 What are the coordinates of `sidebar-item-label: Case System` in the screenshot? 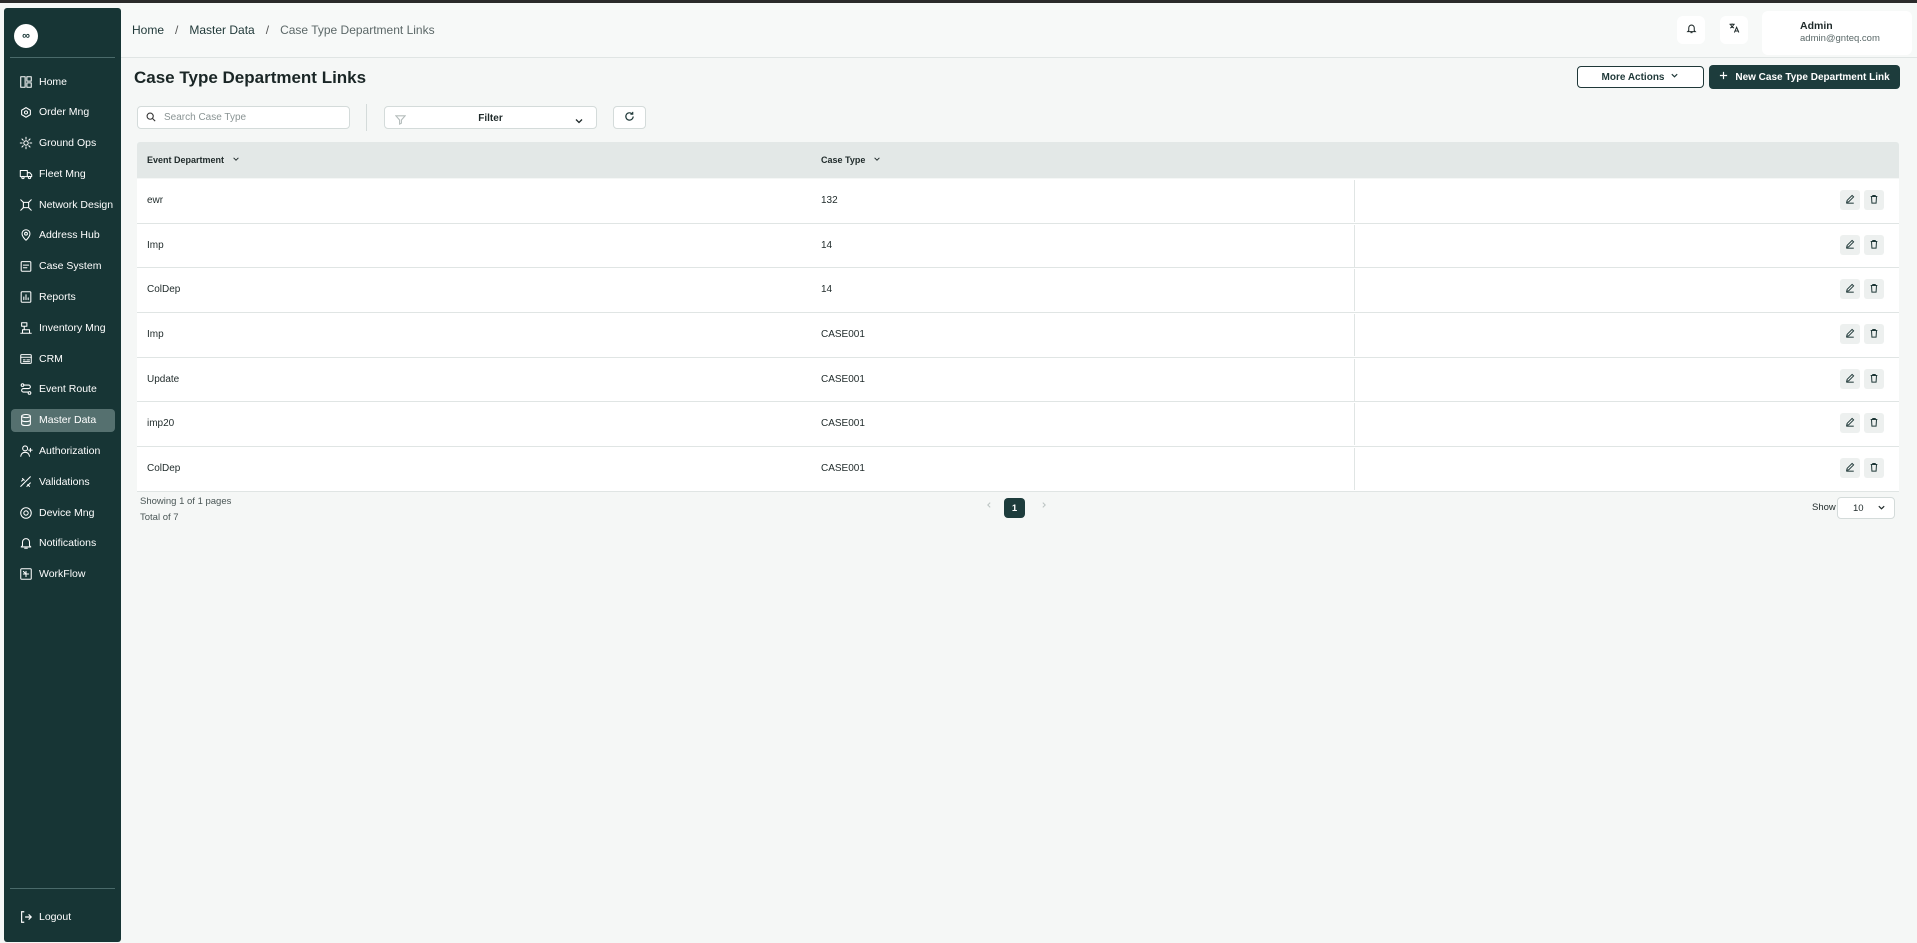 It's located at (70, 266).